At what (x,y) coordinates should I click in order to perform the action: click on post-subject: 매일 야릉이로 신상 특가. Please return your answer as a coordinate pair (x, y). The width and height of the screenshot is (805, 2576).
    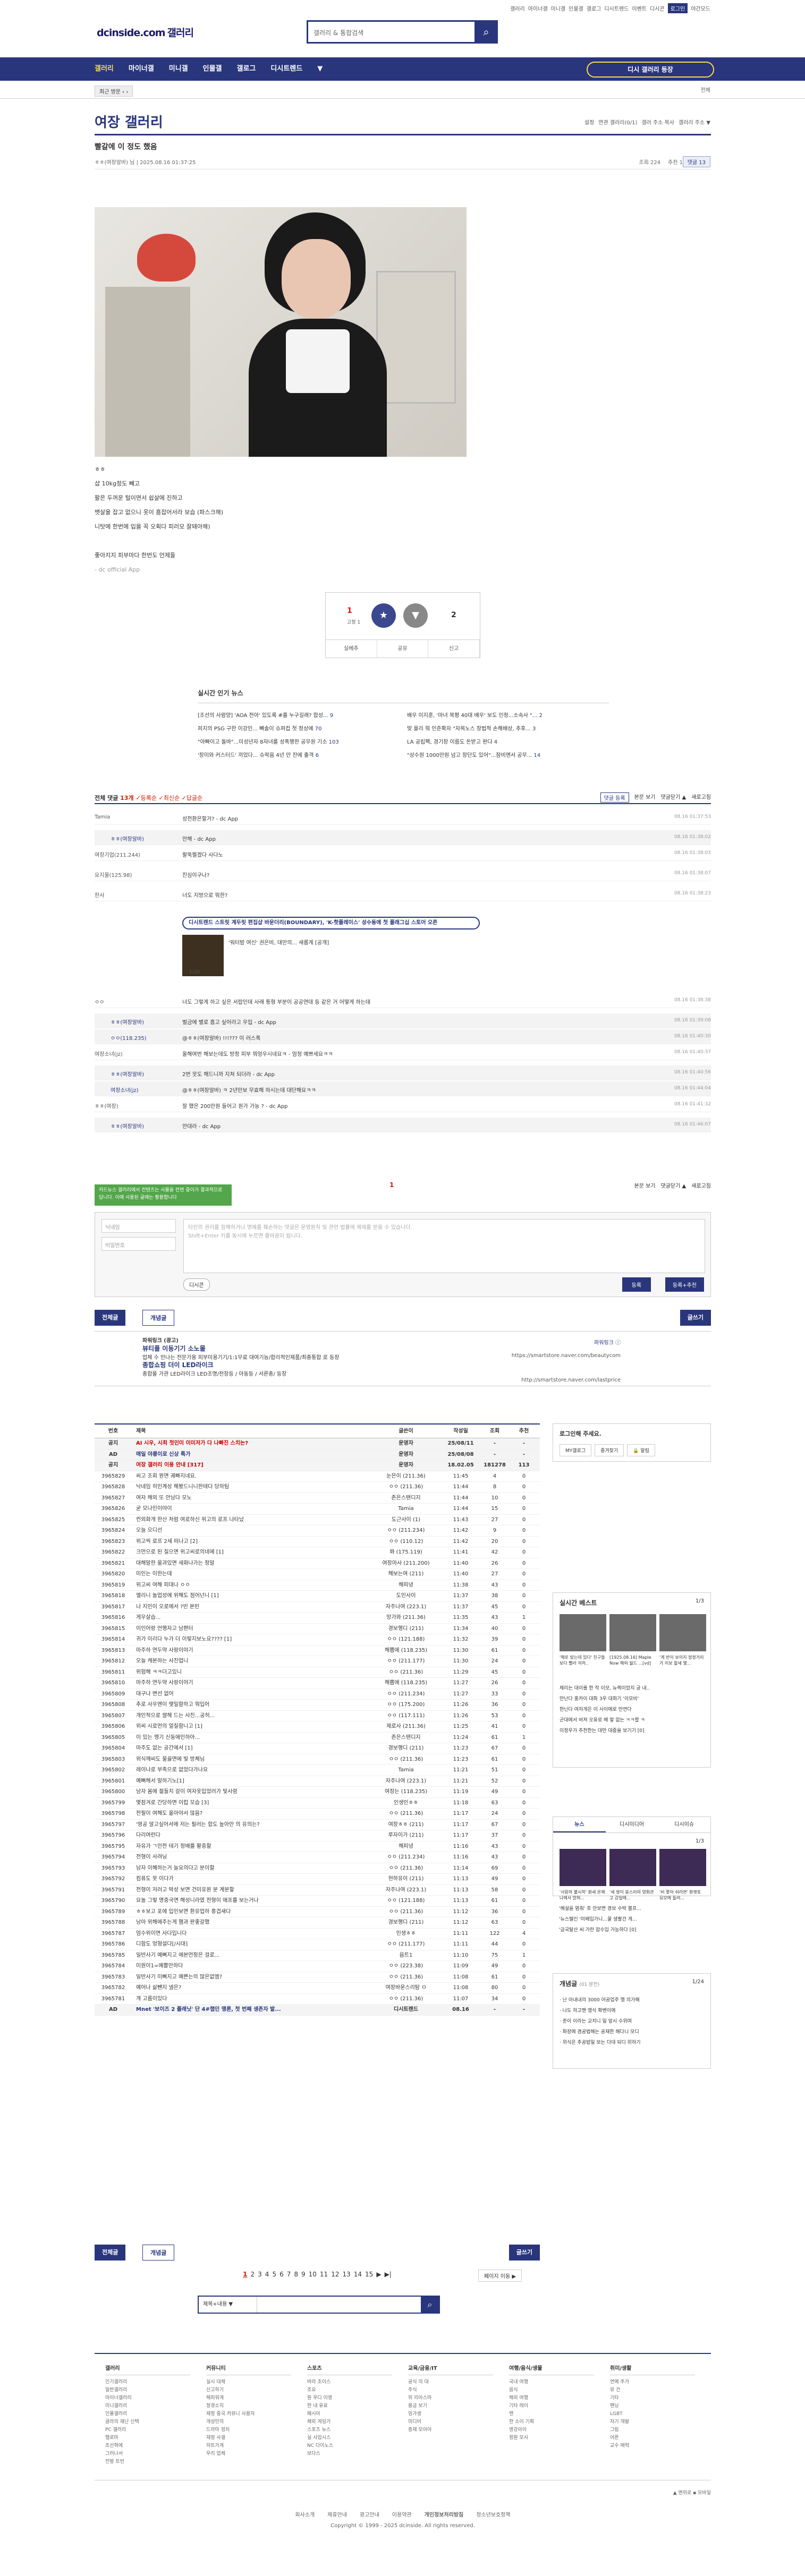
    Looking at the image, I should click on (252, 1455).